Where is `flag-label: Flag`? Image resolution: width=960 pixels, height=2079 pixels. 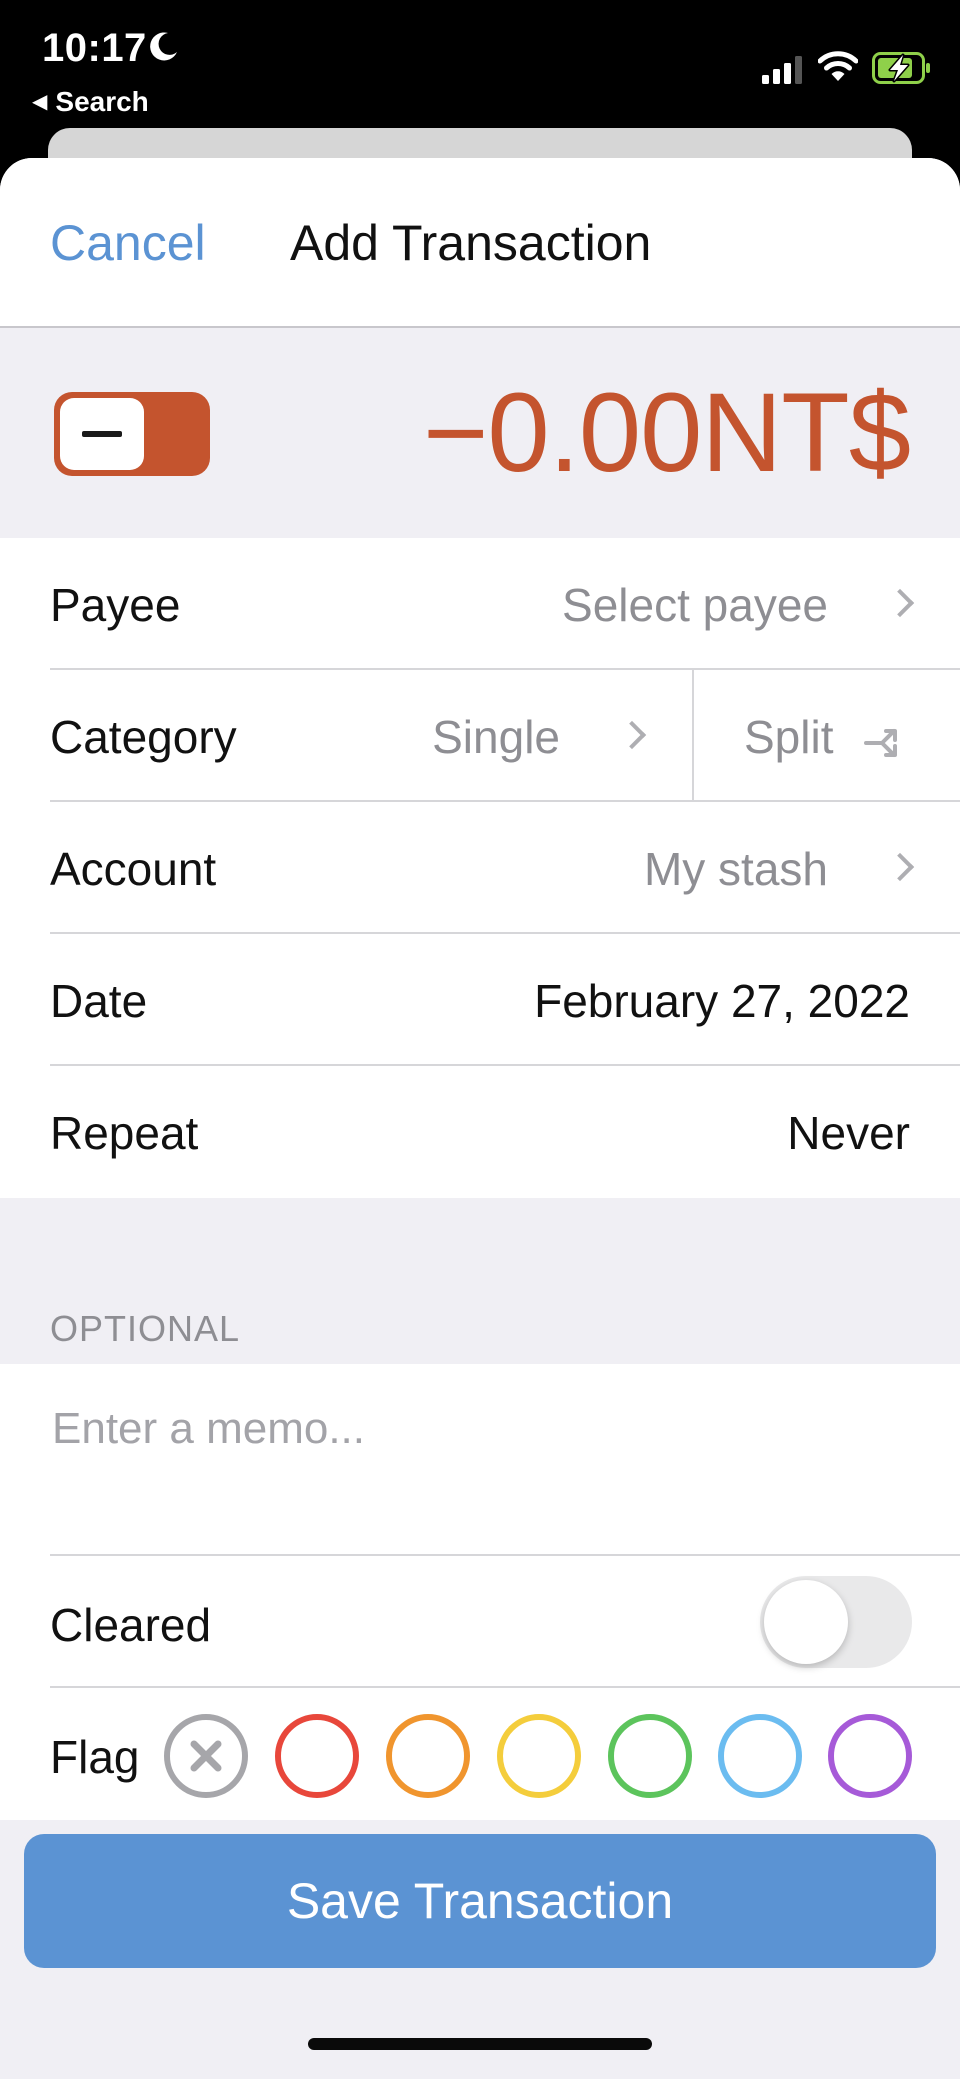
flag-label: Flag is located at coordinates (95, 1757).